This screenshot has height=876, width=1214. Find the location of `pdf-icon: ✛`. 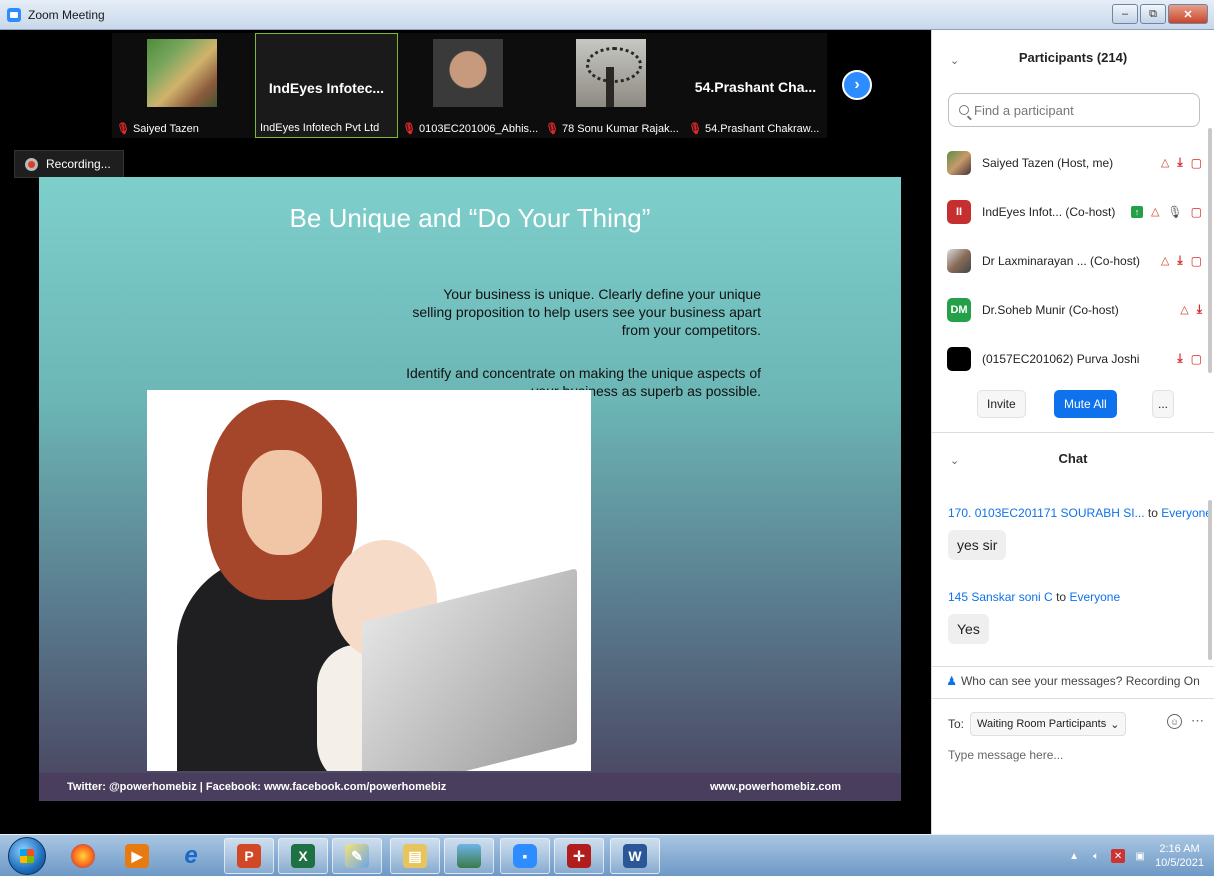

pdf-icon: ✛ is located at coordinates (579, 856).